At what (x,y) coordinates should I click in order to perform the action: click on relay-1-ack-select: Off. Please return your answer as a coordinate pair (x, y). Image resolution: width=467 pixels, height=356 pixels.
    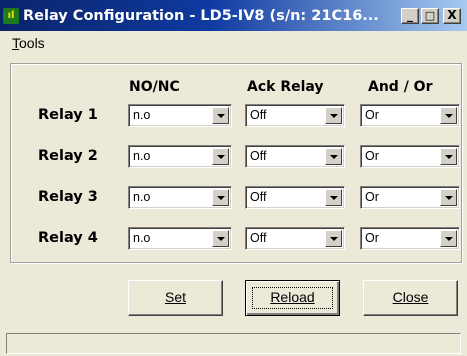
    Looking at the image, I should click on (295, 115).